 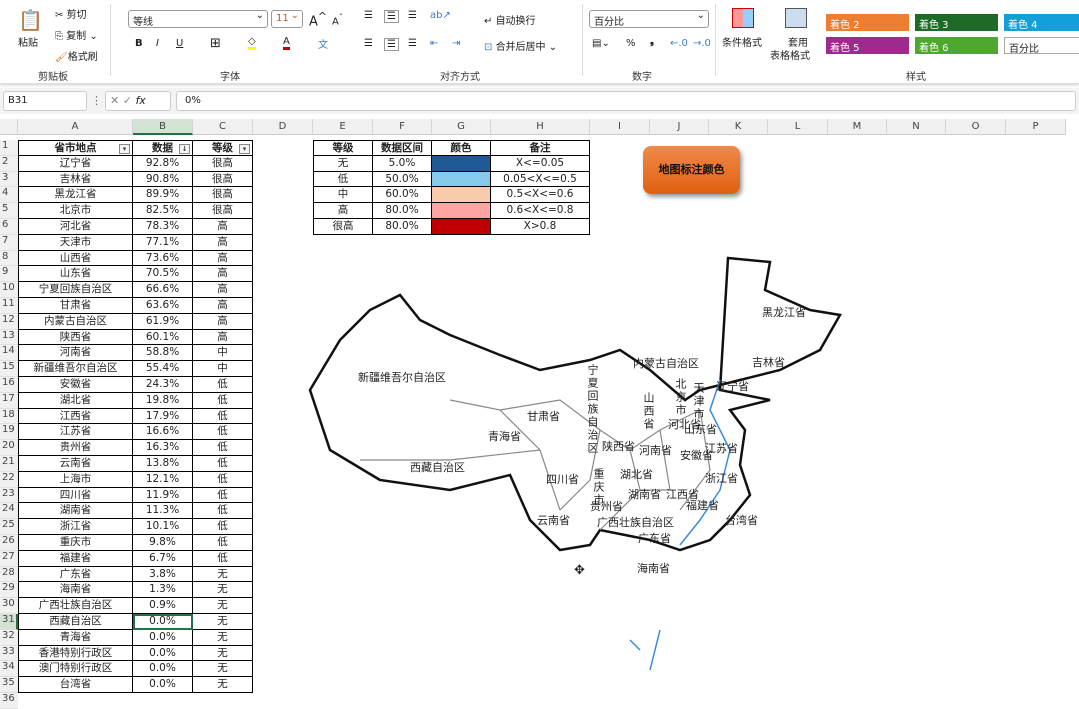 What do you see at coordinates (867, 22) in the screenshot?
I see `cell-style-tile: 着色 2` at bounding box center [867, 22].